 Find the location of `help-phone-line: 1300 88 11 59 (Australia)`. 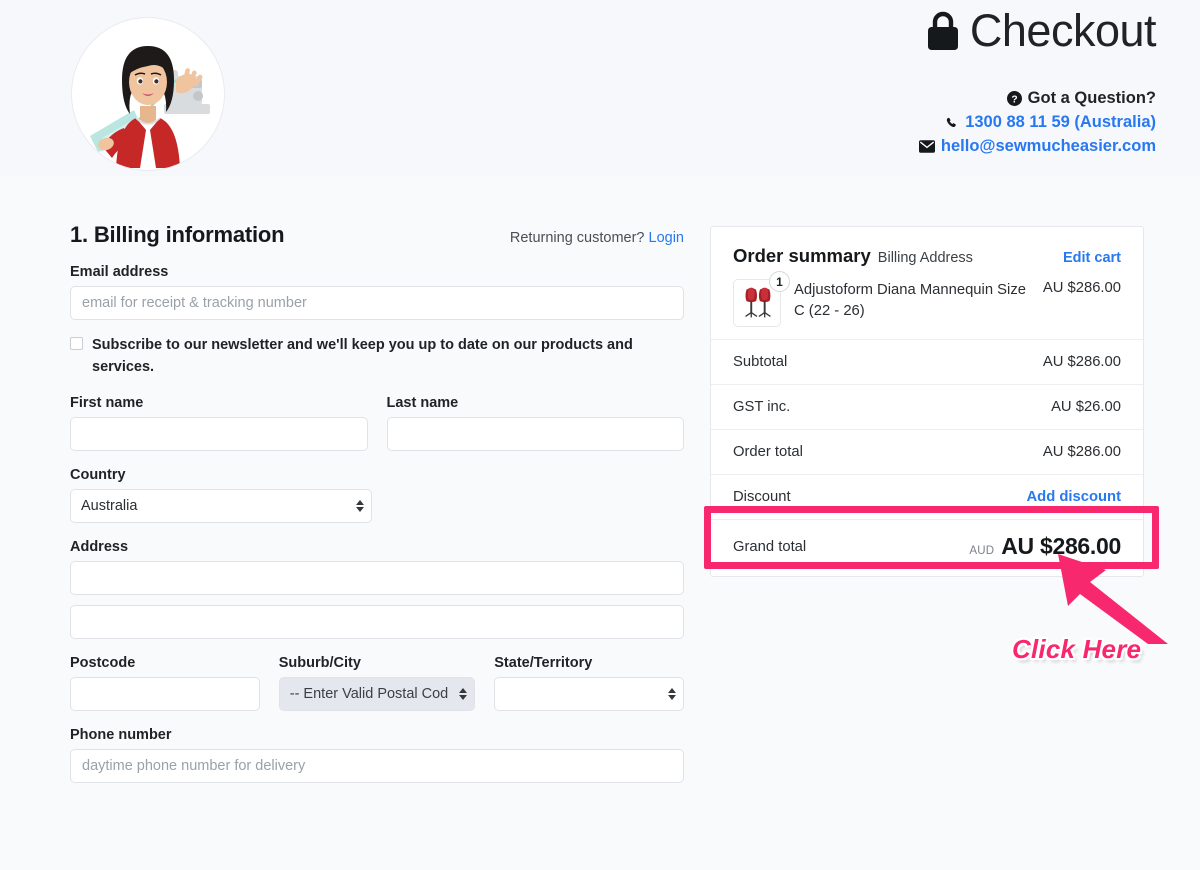

help-phone-line: 1300 88 11 59 (Australia) is located at coordinates (1037, 122).